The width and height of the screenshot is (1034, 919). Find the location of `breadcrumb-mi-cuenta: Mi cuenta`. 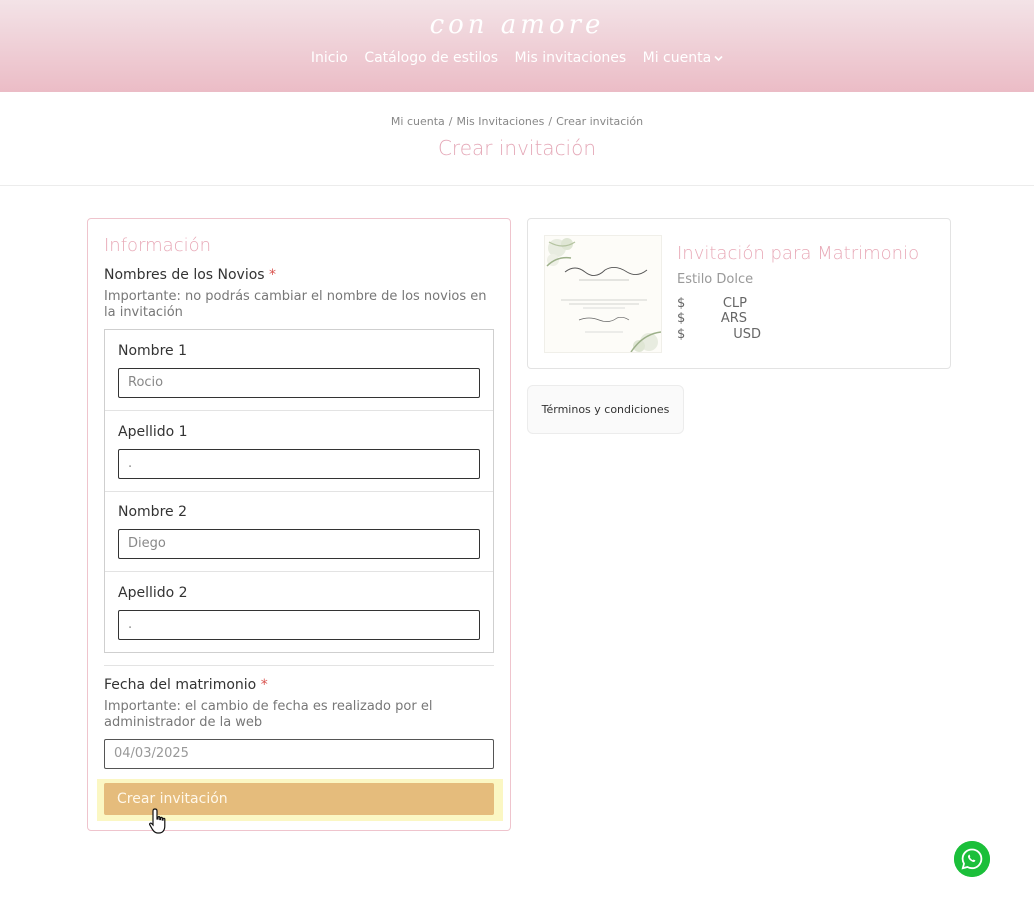

breadcrumb-mi-cuenta: Mi cuenta is located at coordinates (418, 121).